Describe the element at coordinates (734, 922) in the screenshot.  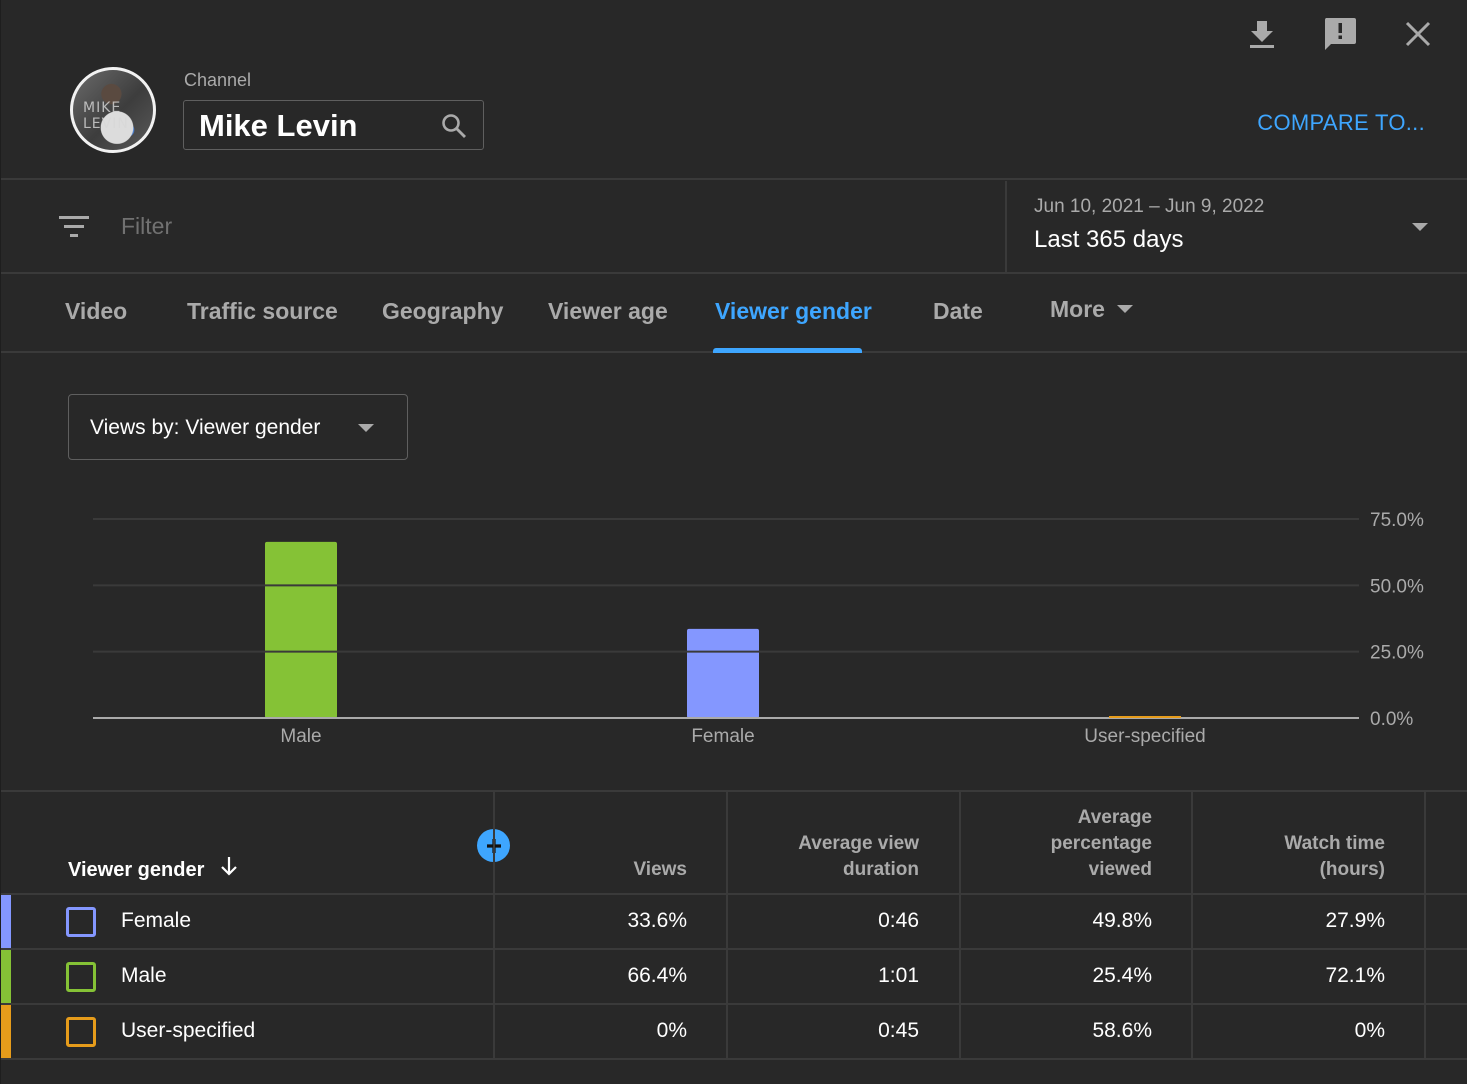
I see `table-row: Female 33.6% 0:46 49.8% 27.9%` at that location.